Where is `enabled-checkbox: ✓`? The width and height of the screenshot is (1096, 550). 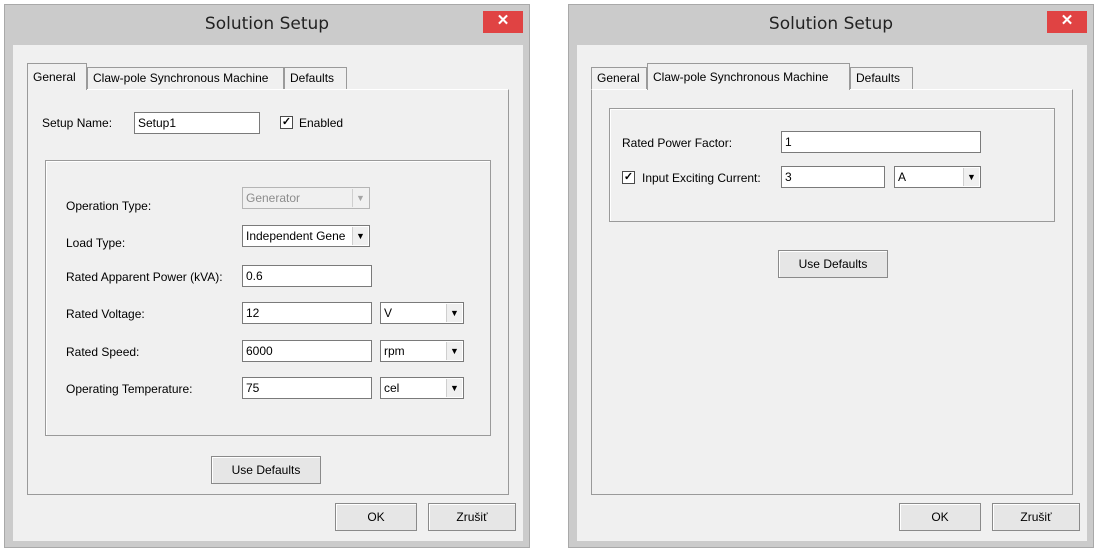
enabled-checkbox: ✓ is located at coordinates (286, 122).